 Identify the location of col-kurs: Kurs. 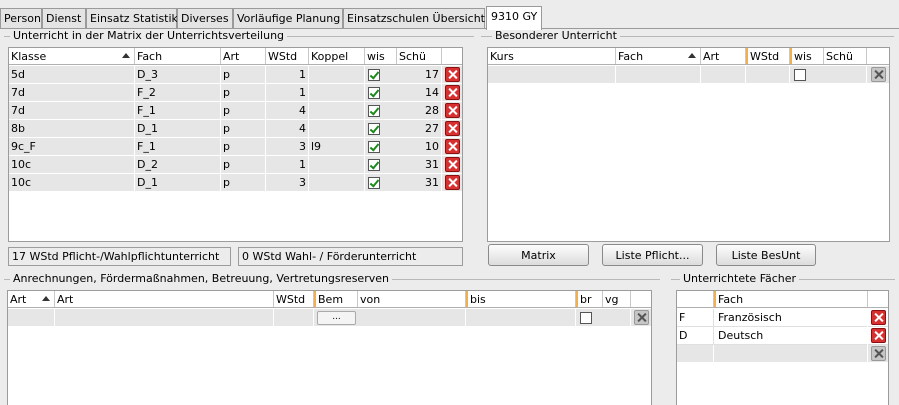
(552, 56).